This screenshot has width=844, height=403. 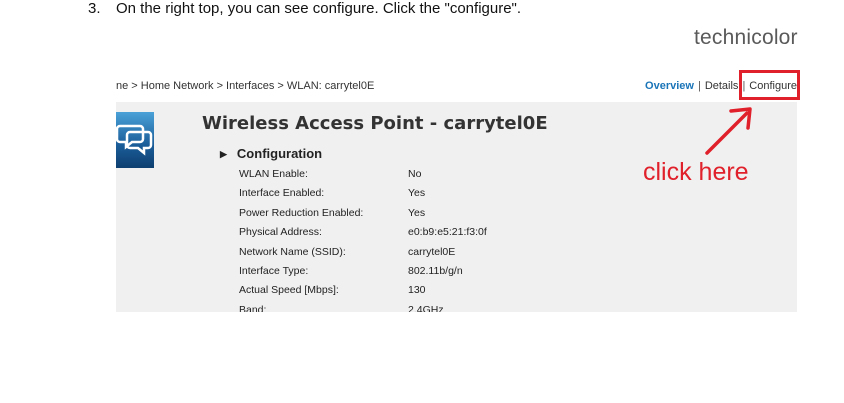 I want to click on property-label: Network Name (SSID):, so click(x=292, y=251).